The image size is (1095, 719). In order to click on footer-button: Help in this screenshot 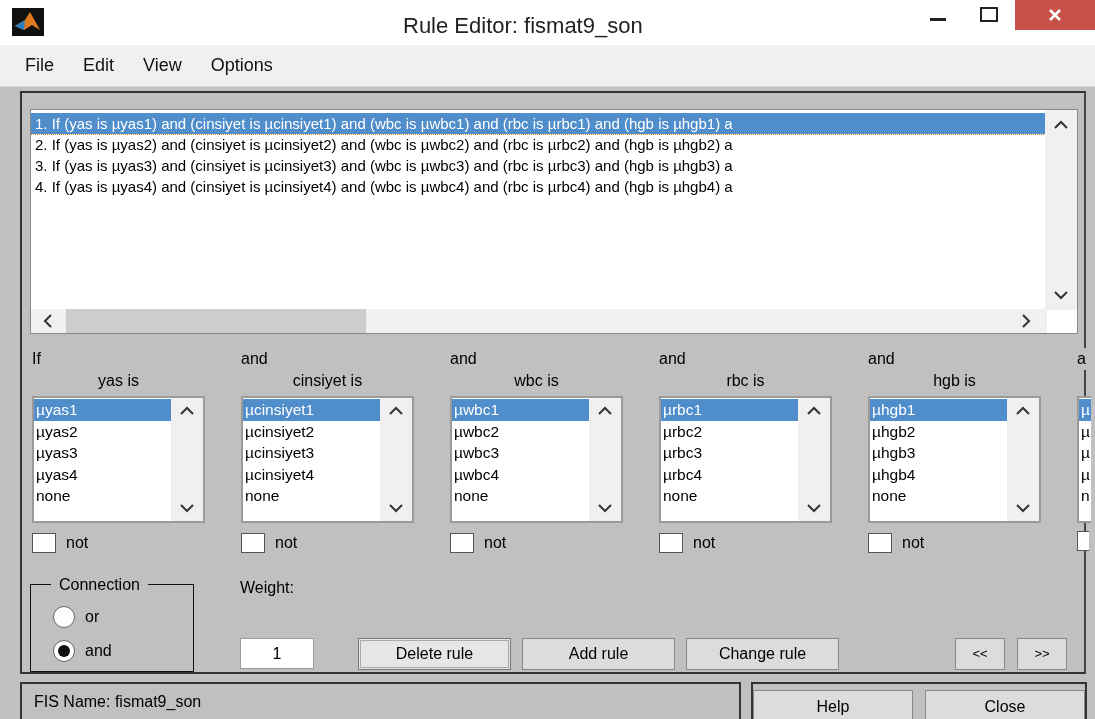, I will do `click(833, 704)`.